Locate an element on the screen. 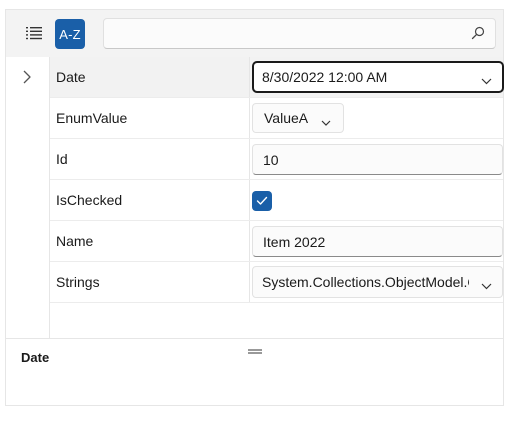 The width and height of the screenshot is (516, 434). enum-value: ValueA is located at coordinates (286, 118).